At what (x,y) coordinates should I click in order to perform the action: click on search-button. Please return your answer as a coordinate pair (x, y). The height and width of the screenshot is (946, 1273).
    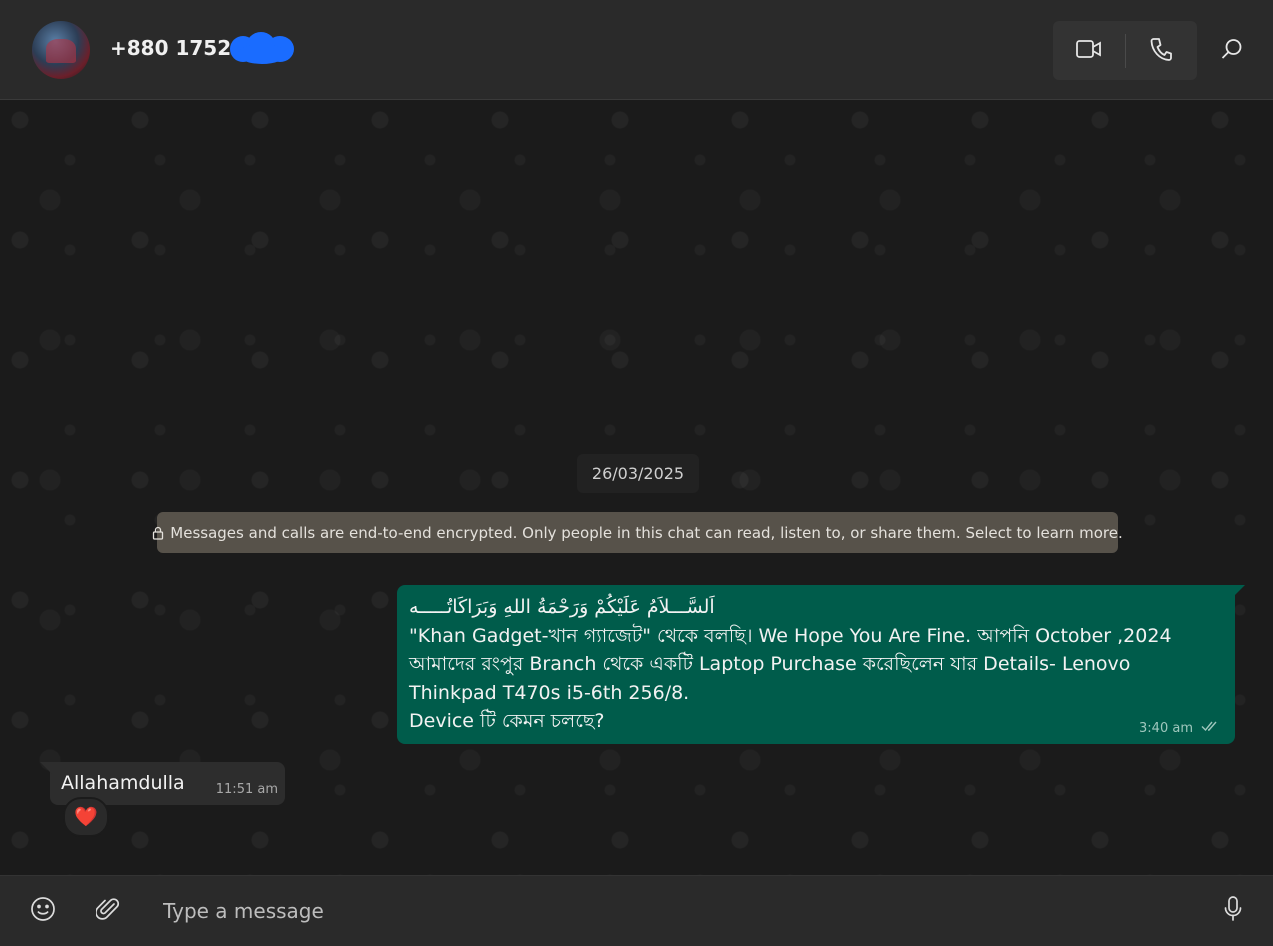
    Looking at the image, I should click on (1232, 51).